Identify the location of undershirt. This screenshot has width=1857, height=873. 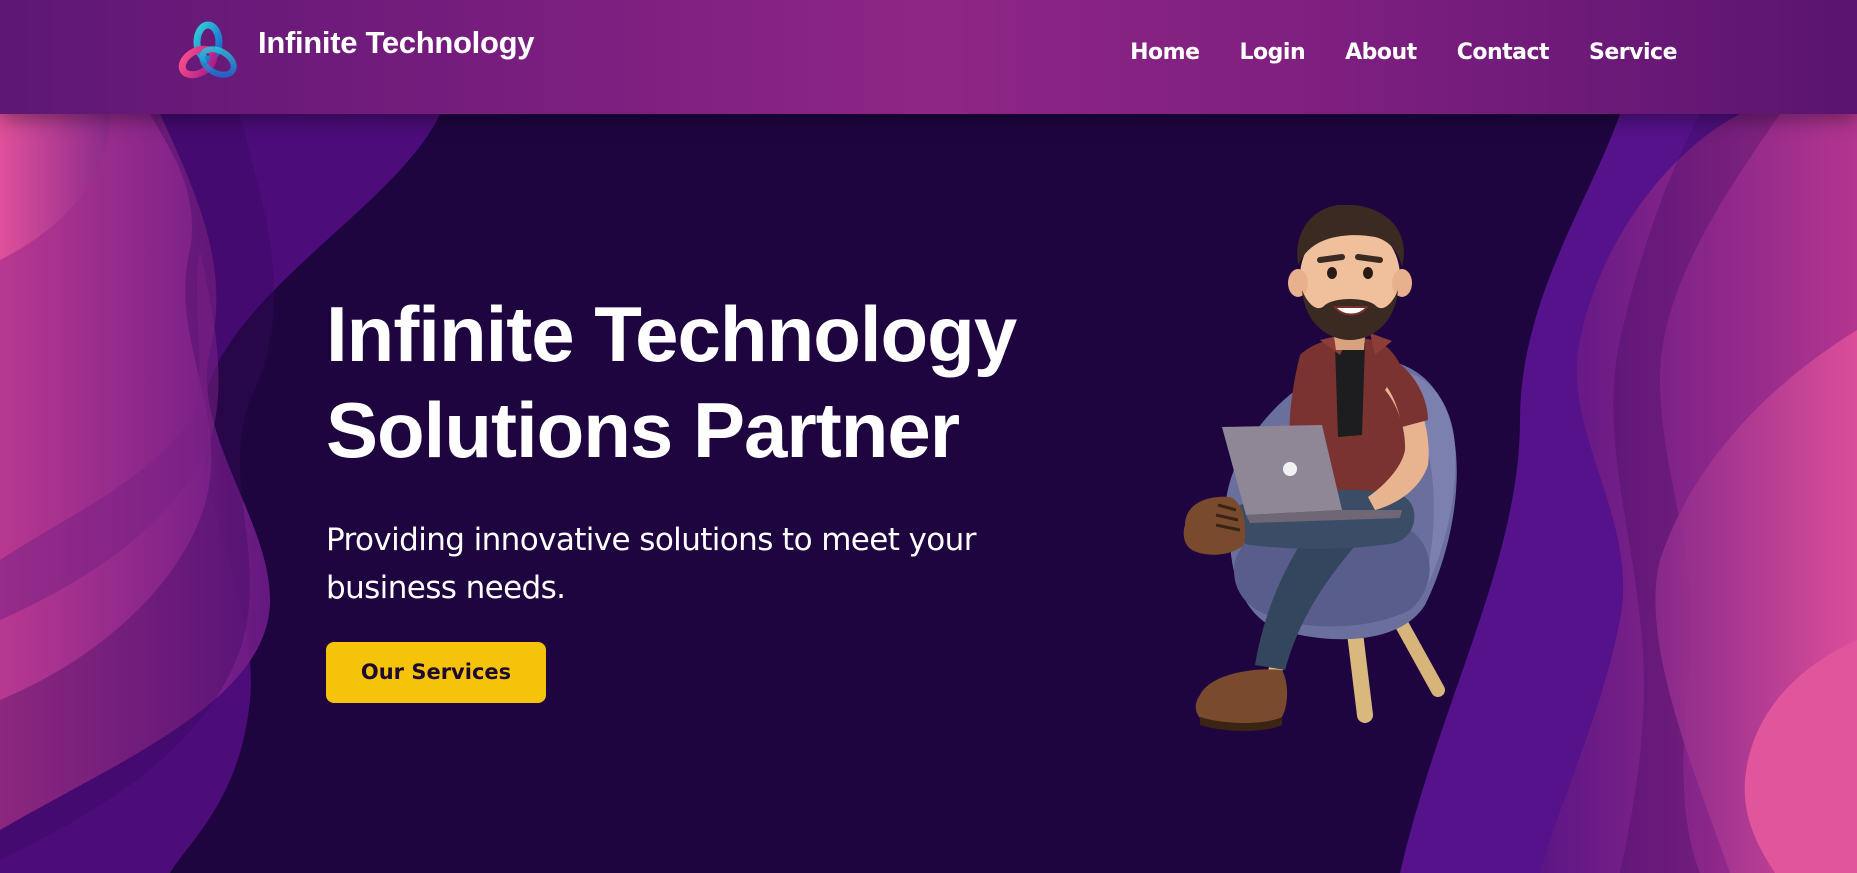
(1350, 390).